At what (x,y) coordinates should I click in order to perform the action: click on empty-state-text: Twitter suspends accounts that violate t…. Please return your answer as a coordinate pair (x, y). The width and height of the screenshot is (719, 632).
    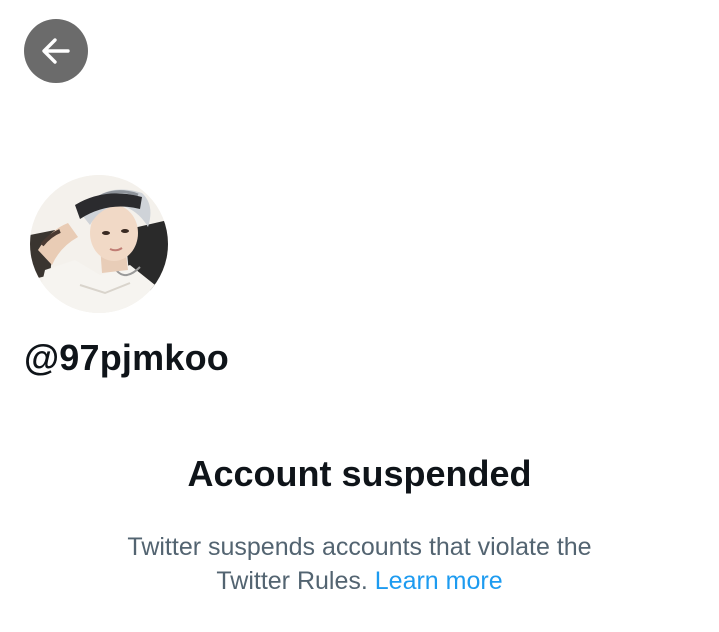
    Looking at the image, I should click on (359, 564).